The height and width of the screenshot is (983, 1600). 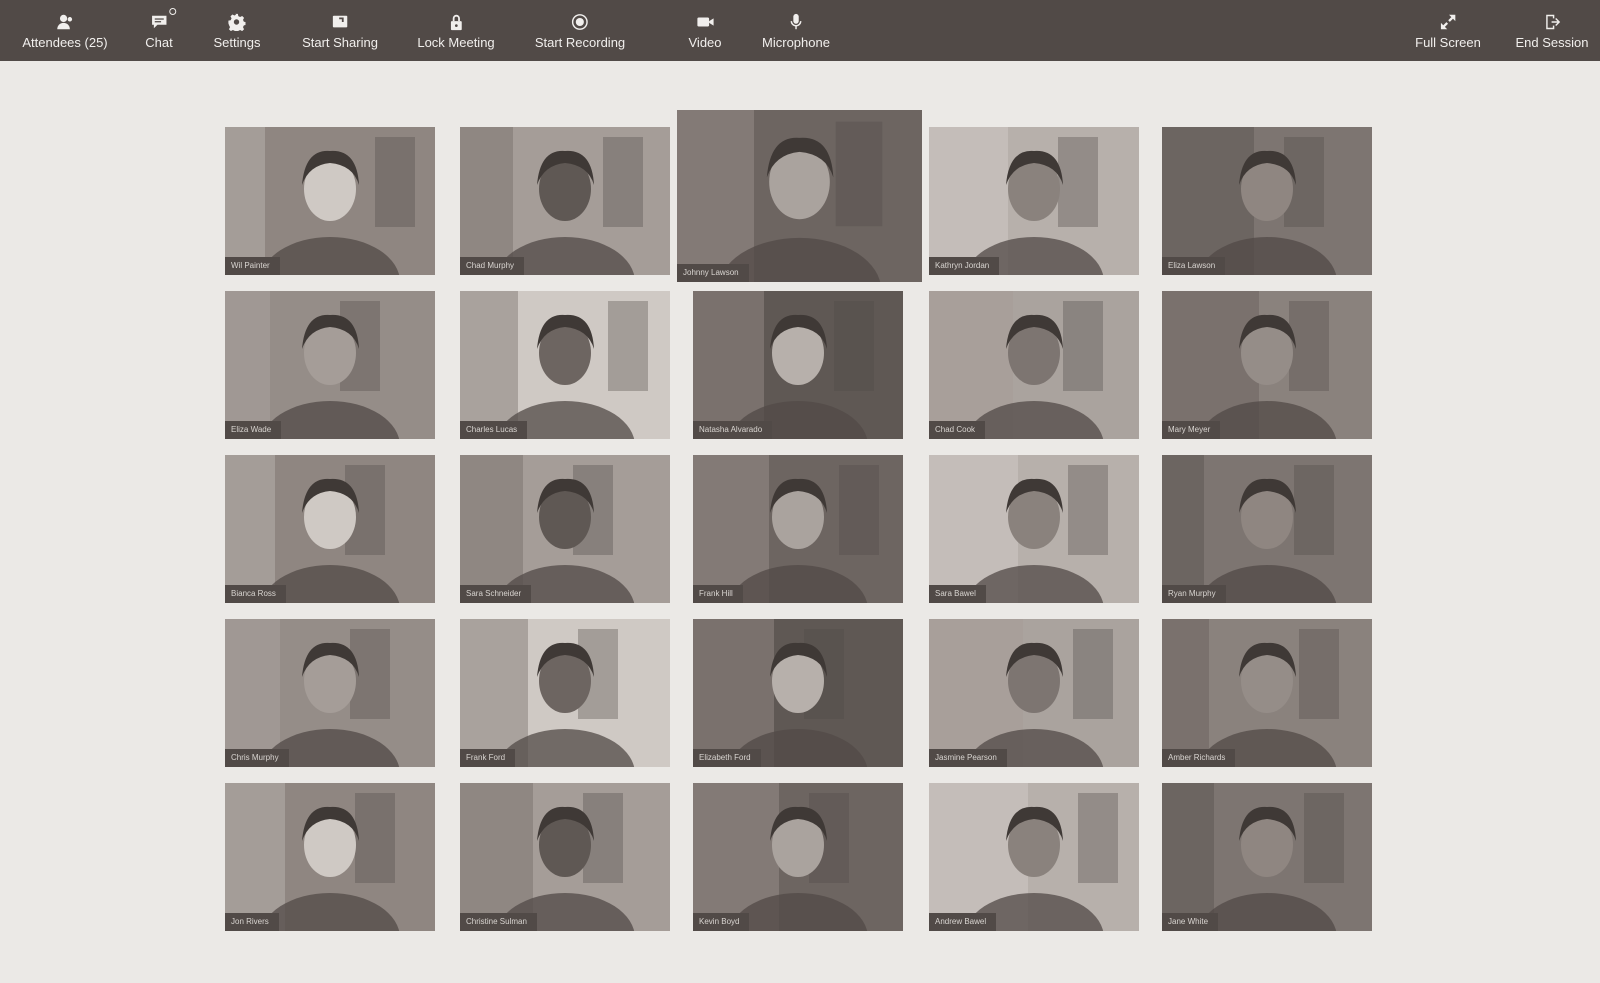 I want to click on chat-icon, so click(x=162, y=20).